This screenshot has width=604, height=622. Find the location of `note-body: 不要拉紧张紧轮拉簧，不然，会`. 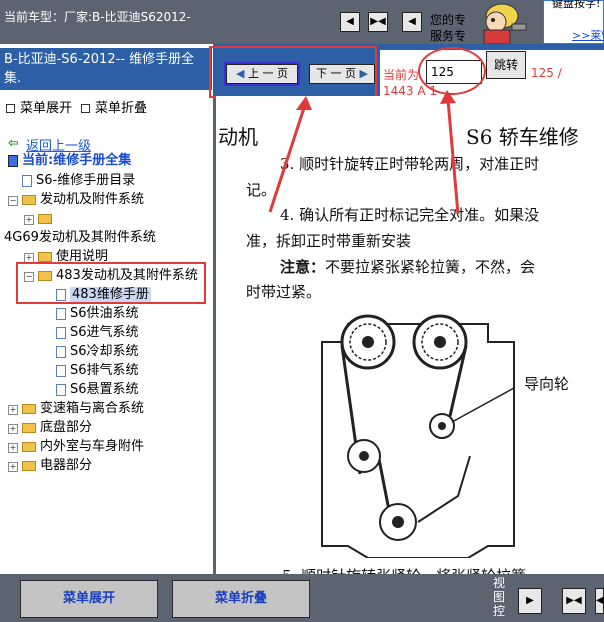

note-body: 不要拉紧张紧轮拉簧，不然，会 is located at coordinates (430, 267).